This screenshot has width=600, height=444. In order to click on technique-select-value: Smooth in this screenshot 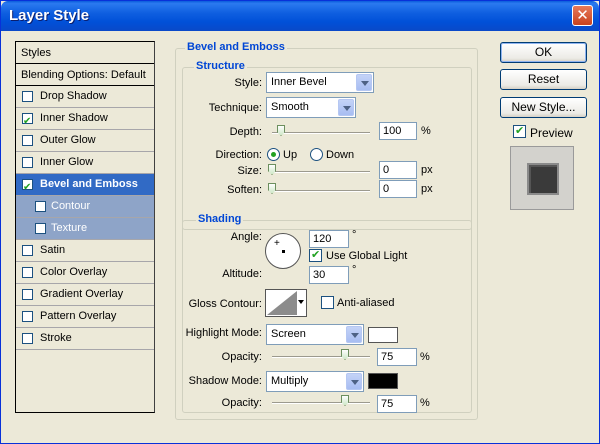, I will do `click(290, 107)`.